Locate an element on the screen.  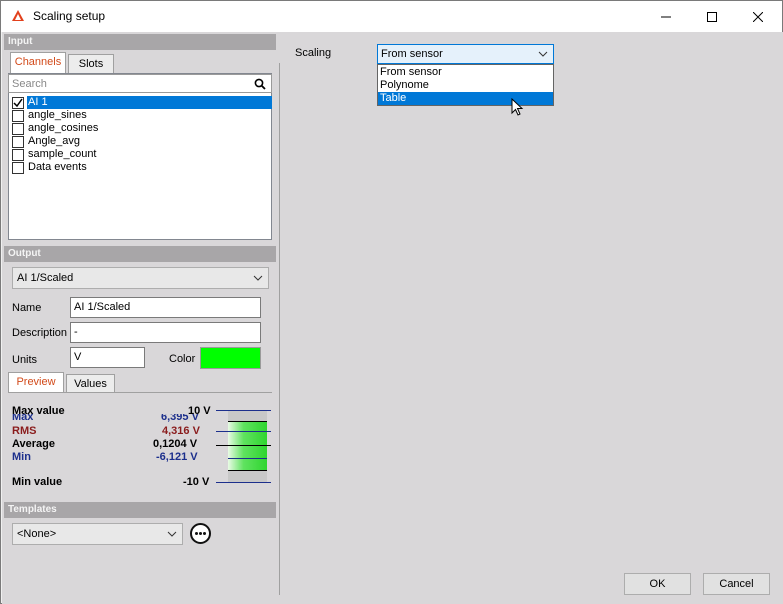
min-reading: -6,121 V is located at coordinates (177, 457).